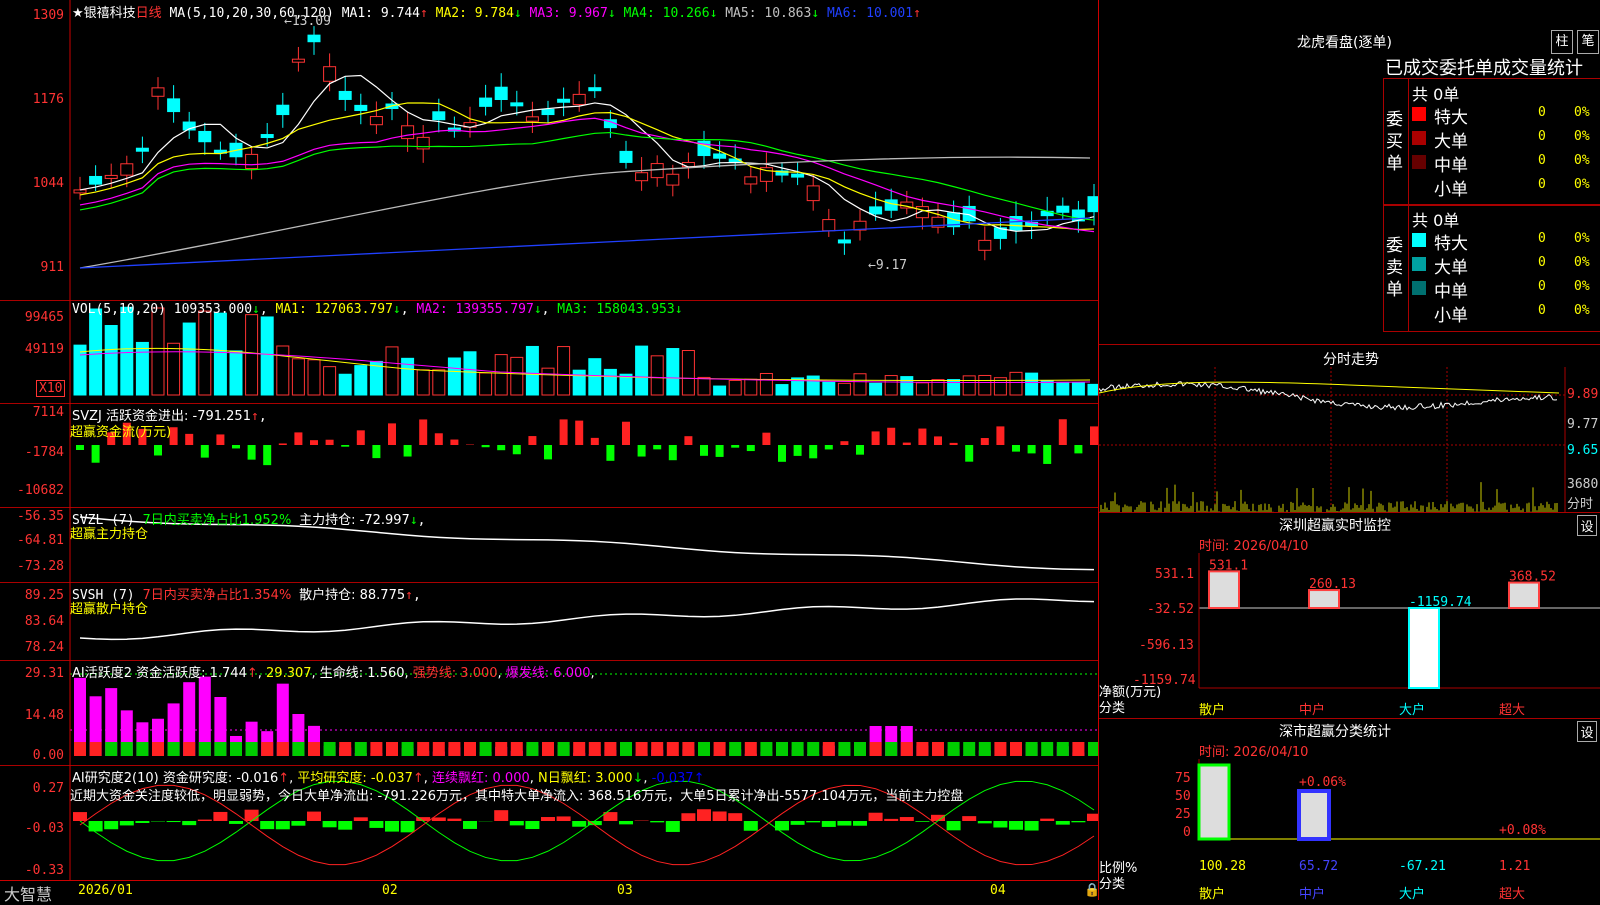  I want to click on low-mark: ←9.17, so click(887, 265).